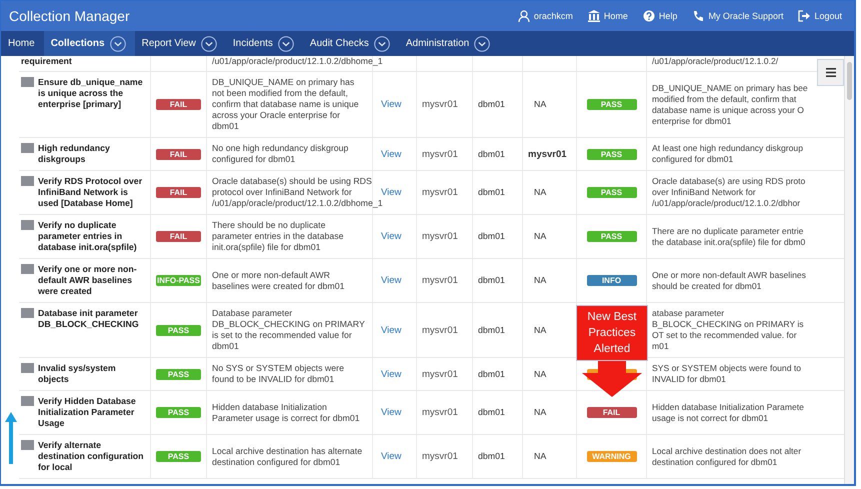  What do you see at coordinates (279, 374) in the screenshot?
I see `message-text: No SYS or SYSTEM objects were found to be INVALID for dbm01` at bounding box center [279, 374].